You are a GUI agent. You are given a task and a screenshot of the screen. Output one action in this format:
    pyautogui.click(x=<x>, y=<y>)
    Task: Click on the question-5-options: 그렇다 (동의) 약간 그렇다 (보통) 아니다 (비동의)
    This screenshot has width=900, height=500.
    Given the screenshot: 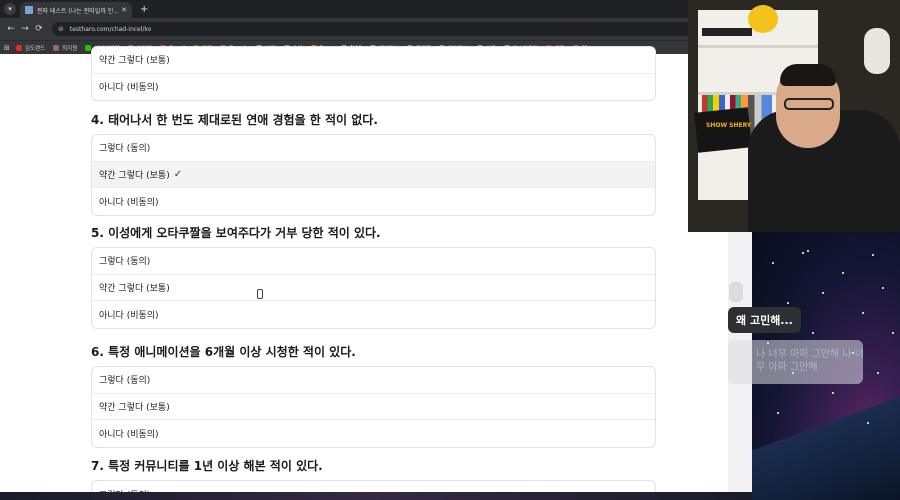 What is the action you would take?
    pyautogui.click(x=373, y=288)
    